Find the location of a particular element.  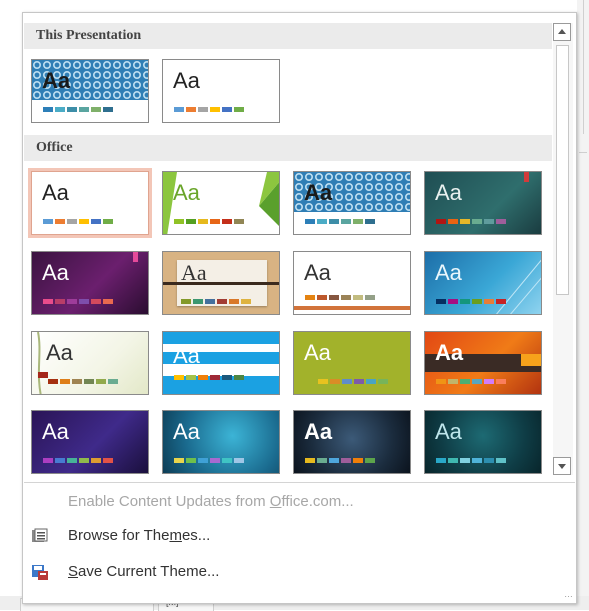

save-theme-icon is located at coordinates (40, 572).